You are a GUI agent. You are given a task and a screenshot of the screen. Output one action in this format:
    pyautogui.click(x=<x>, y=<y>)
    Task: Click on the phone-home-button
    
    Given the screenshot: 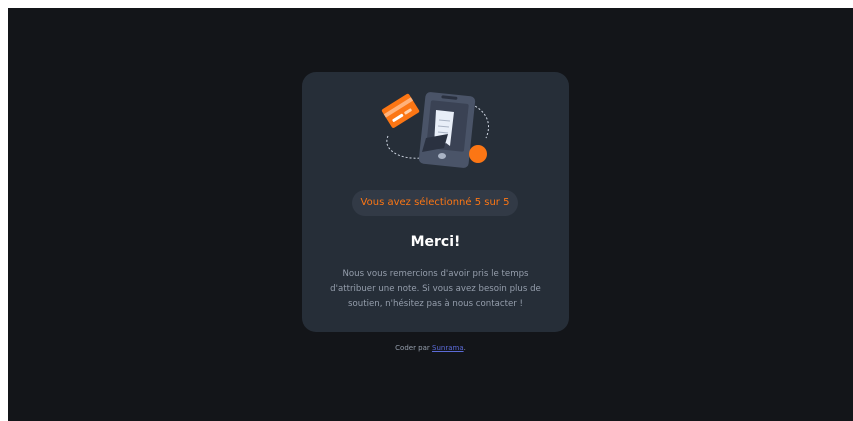 What is the action you would take?
    pyautogui.click(x=442, y=156)
    